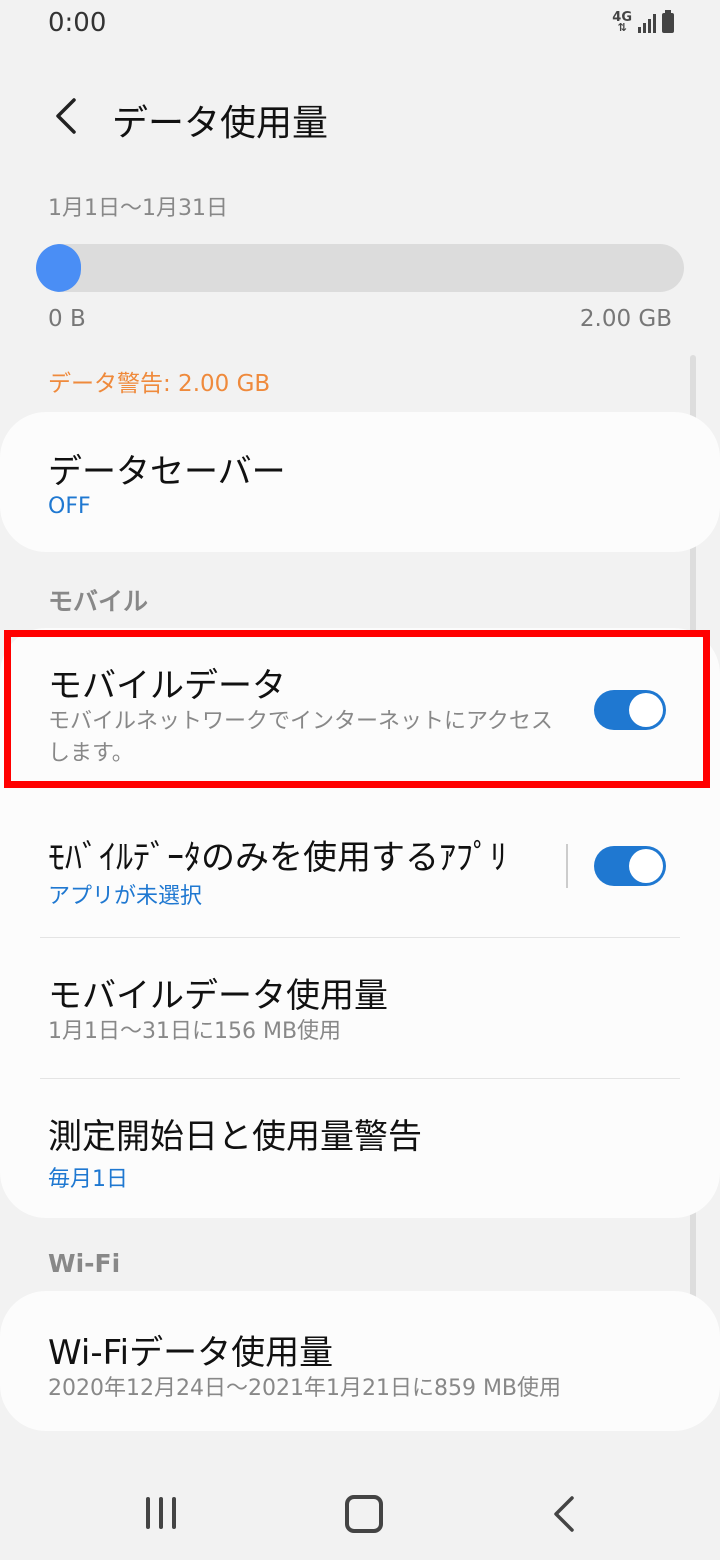 This screenshot has height=1560, width=720. Describe the element at coordinates (77, 23) in the screenshot. I see `status-time: 0:00` at that location.